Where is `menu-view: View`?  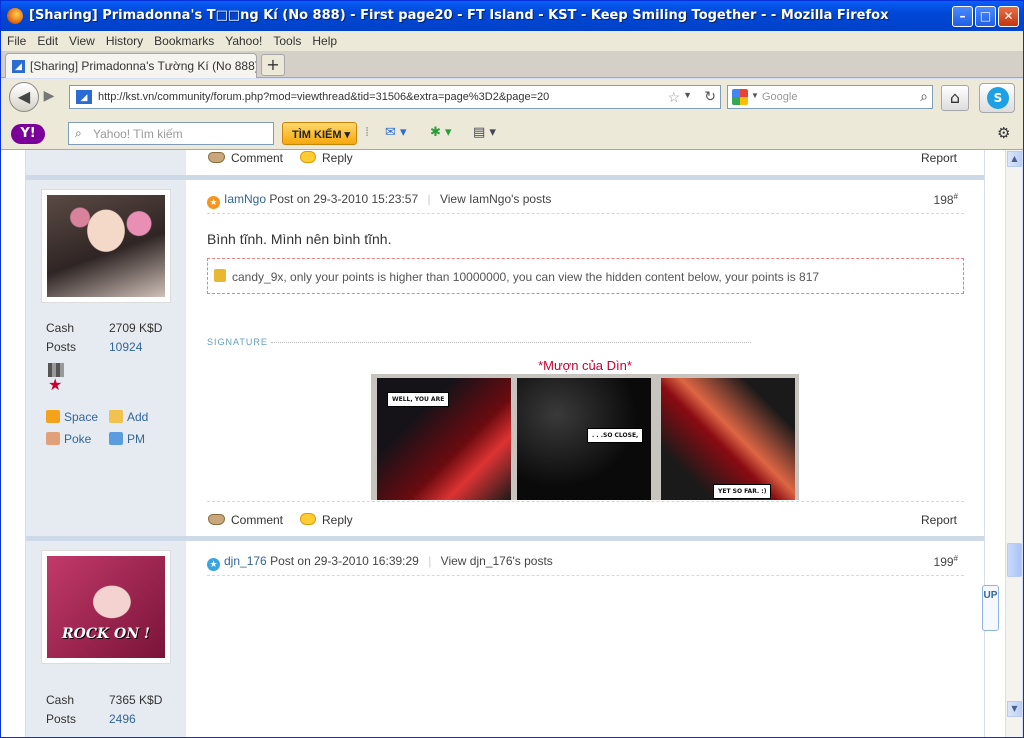 menu-view: View is located at coordinates (81, 39).